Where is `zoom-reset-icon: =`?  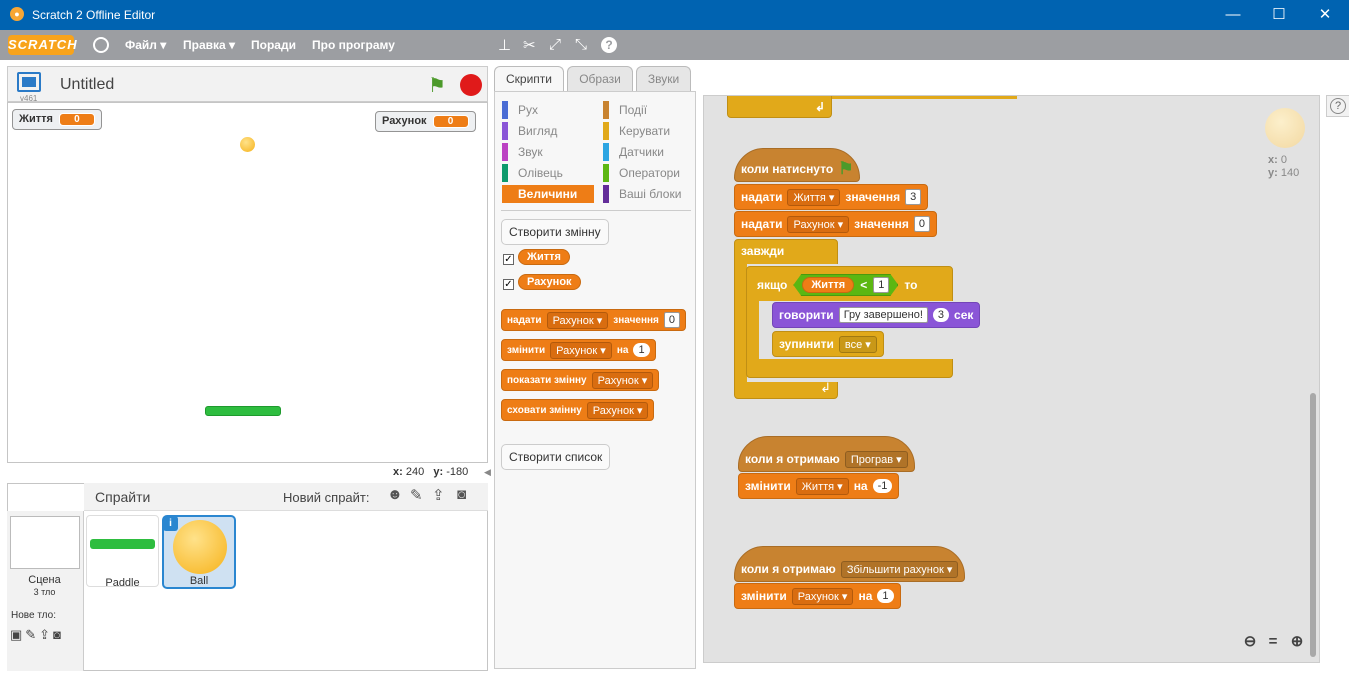
zoom-reset-icon: = is located at coordinates (1273, 642).